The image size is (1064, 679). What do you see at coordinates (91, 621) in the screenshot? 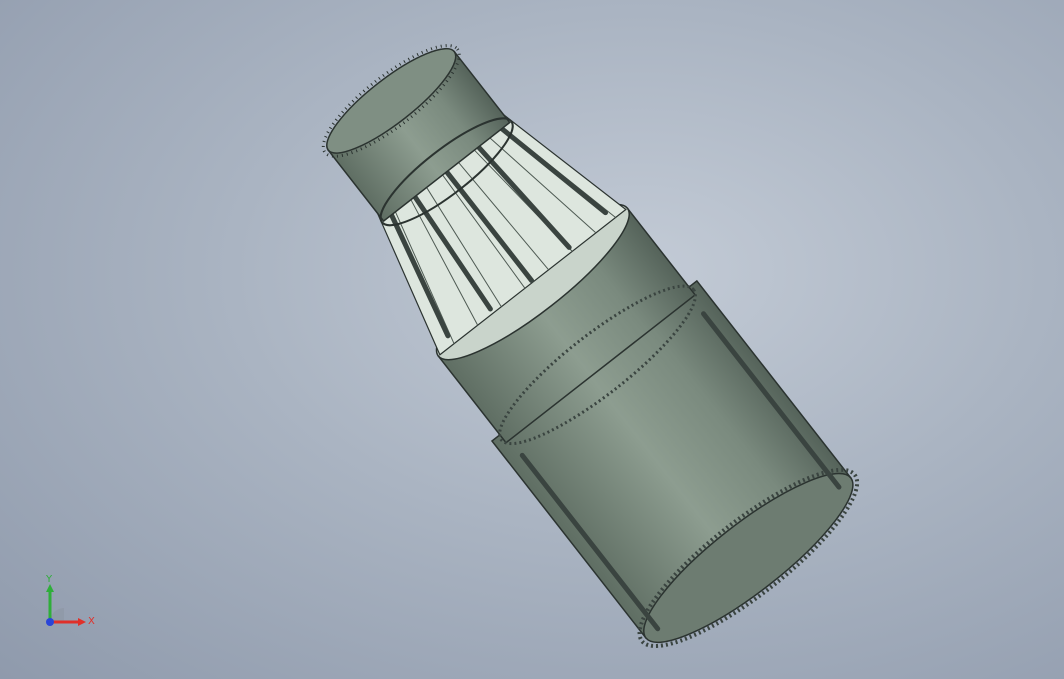
I see `x-axis-label: X` at bounding box center [91, 621].